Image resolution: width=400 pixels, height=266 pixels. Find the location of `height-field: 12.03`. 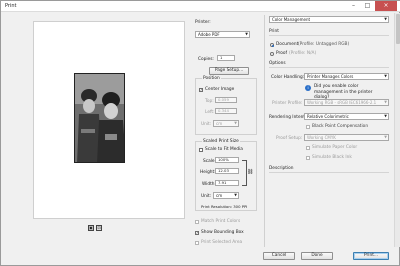

height-field: 12.03 is located at coordinates (227, 171).